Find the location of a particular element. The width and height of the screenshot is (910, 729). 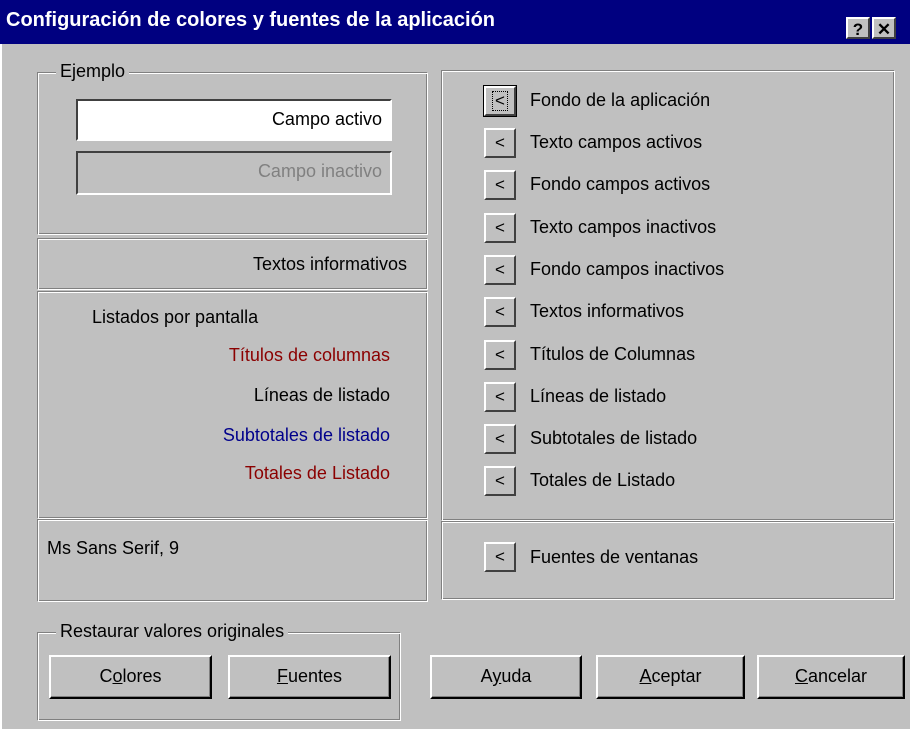

set-color-button-totals: < is located at coordinates (500, 481).